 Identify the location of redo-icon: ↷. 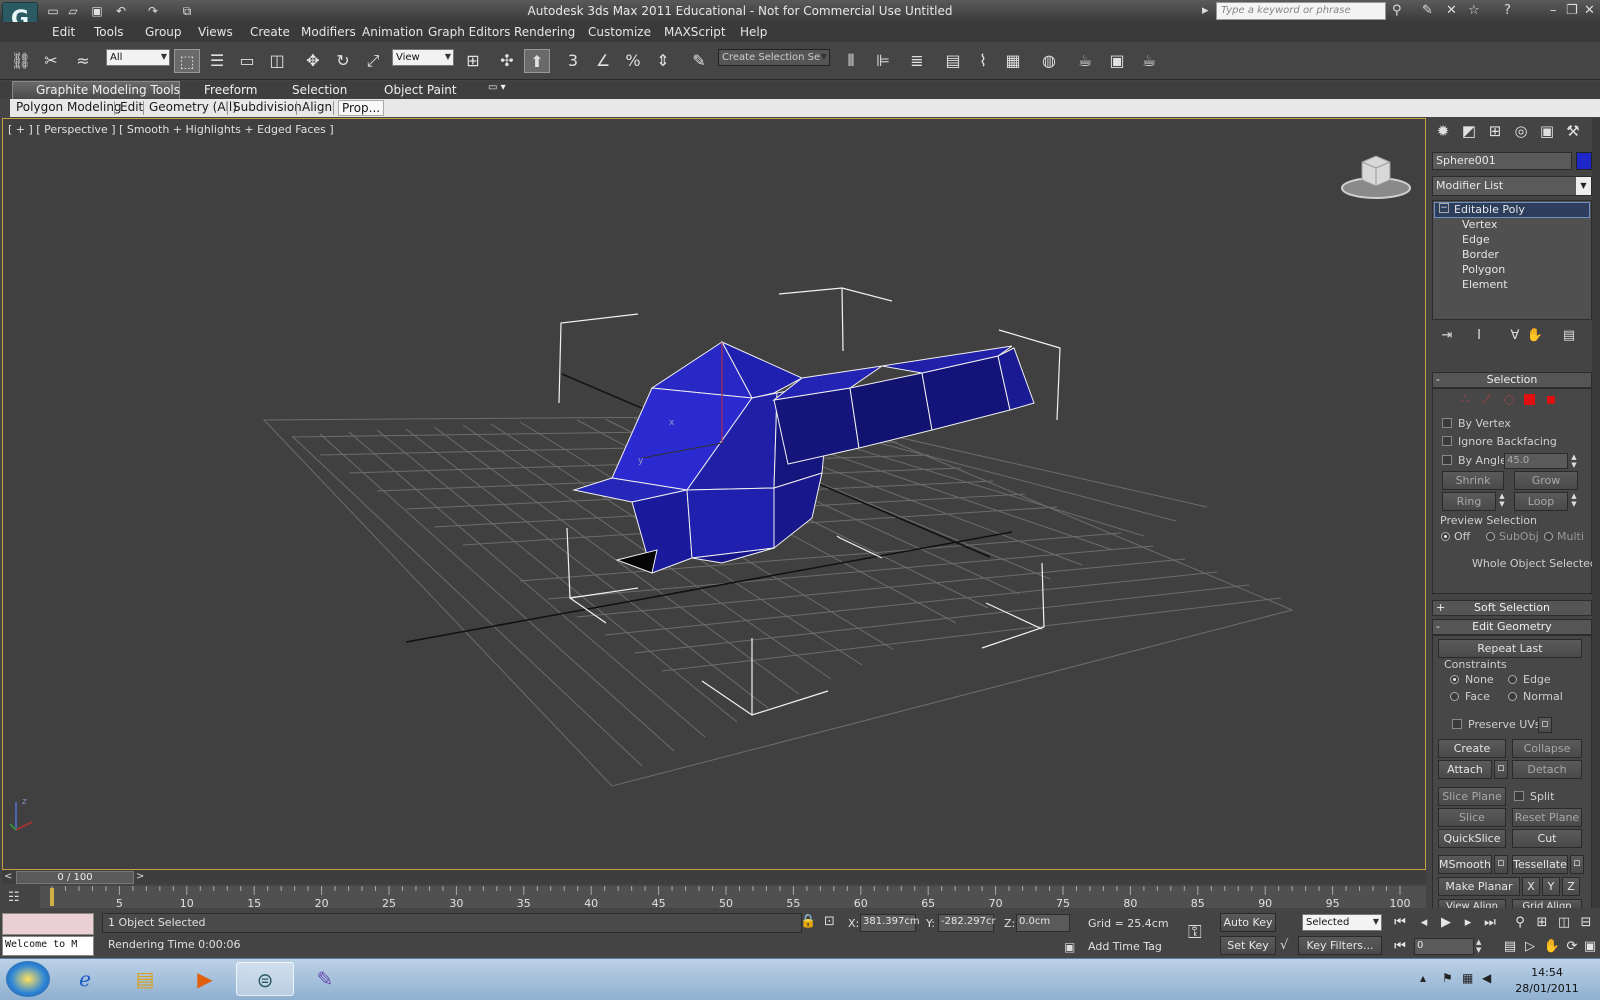
(153, 11).